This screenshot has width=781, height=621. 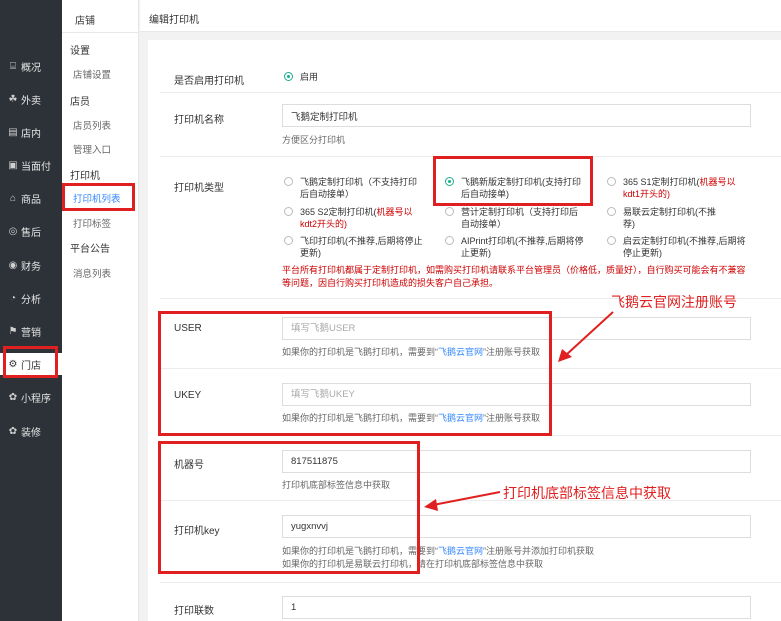 I want to click on machine-number-label: 机器号, so click(x=189, y=465).